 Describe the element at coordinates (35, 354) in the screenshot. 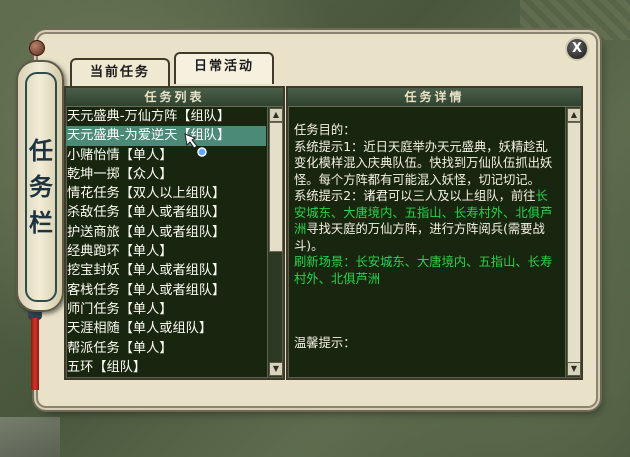

I see `tassel` at that location.